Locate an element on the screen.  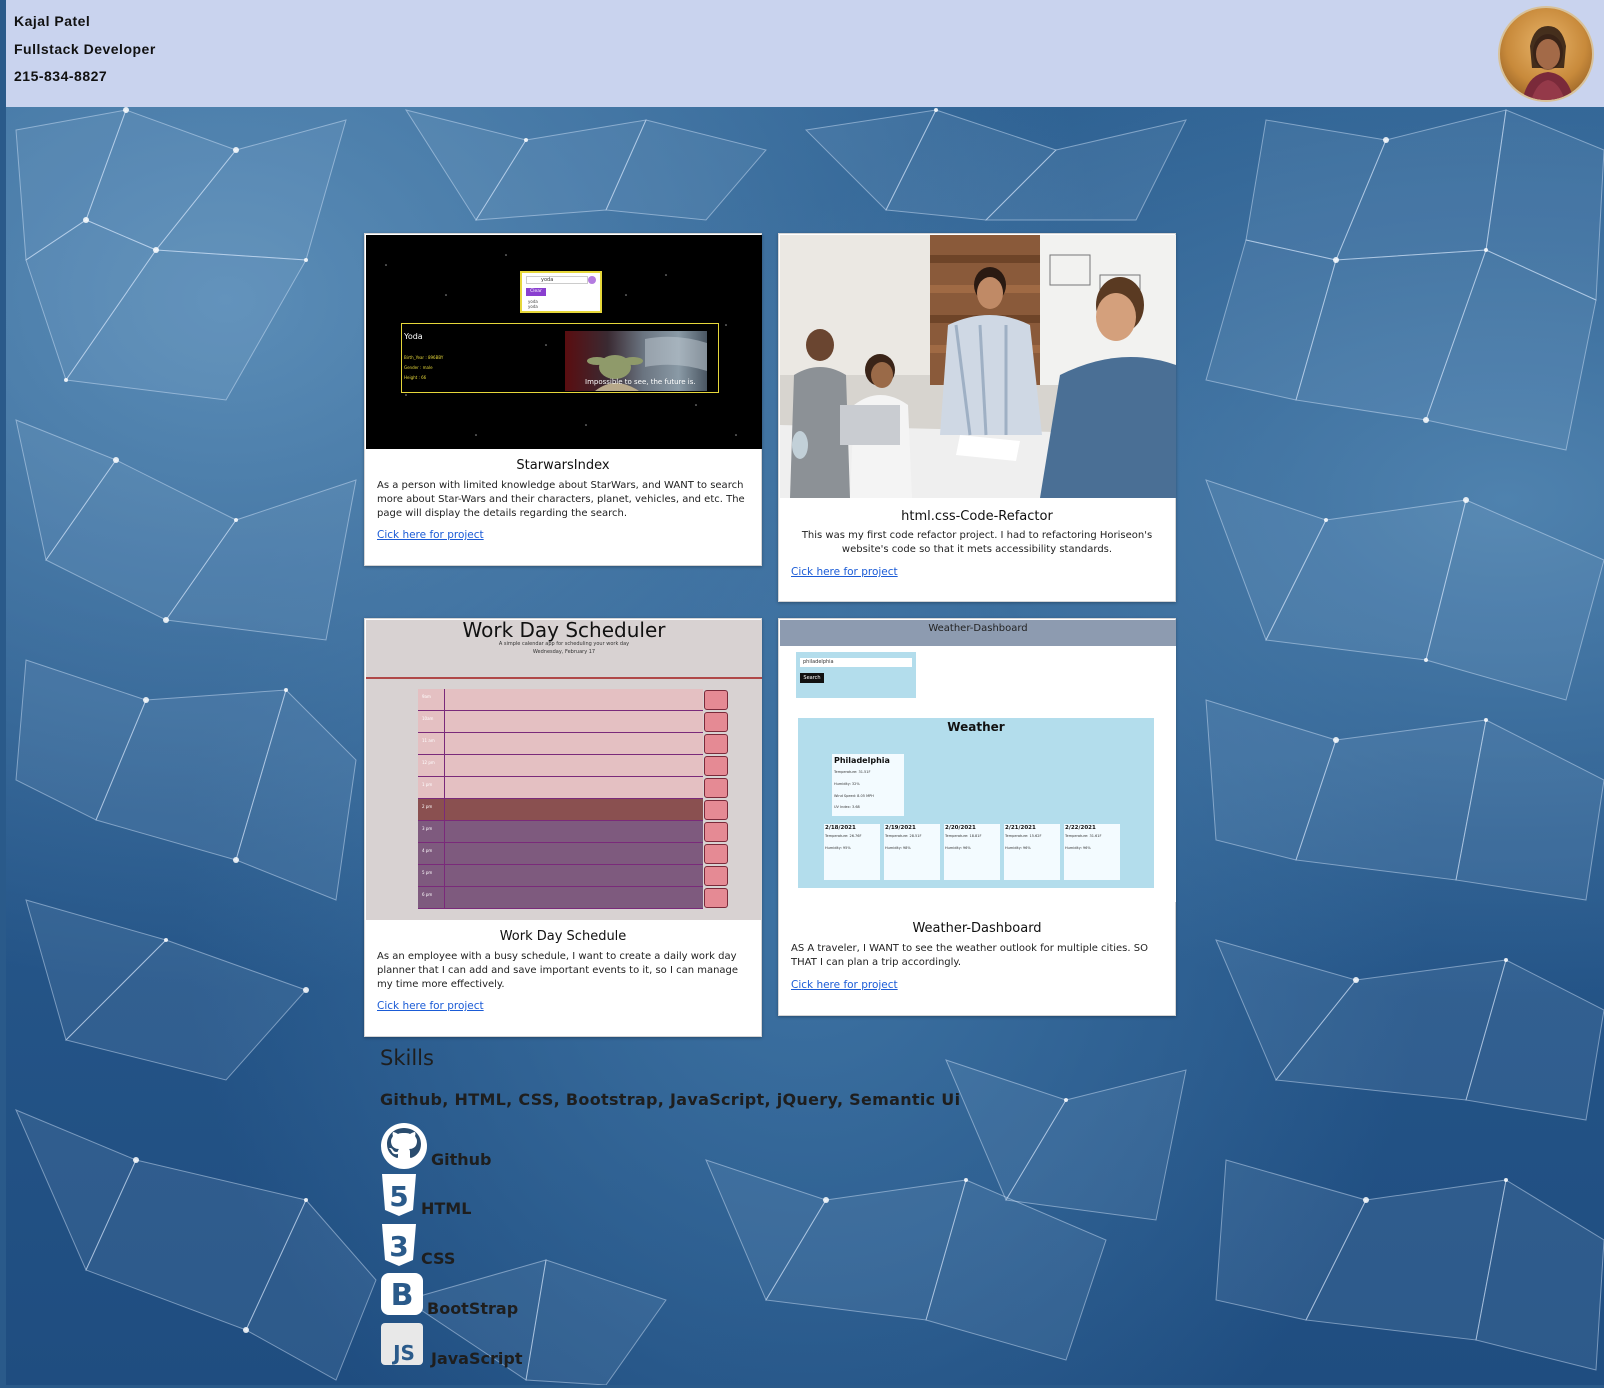
scheduler-row: 9am is located at coordinates (573, 700).